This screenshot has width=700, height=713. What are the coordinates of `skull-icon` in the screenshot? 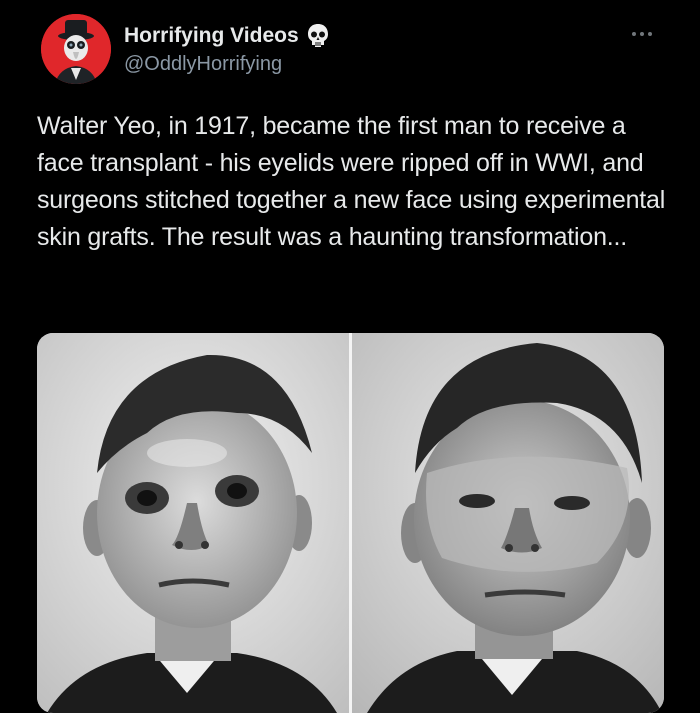 It's located at (318, 36).